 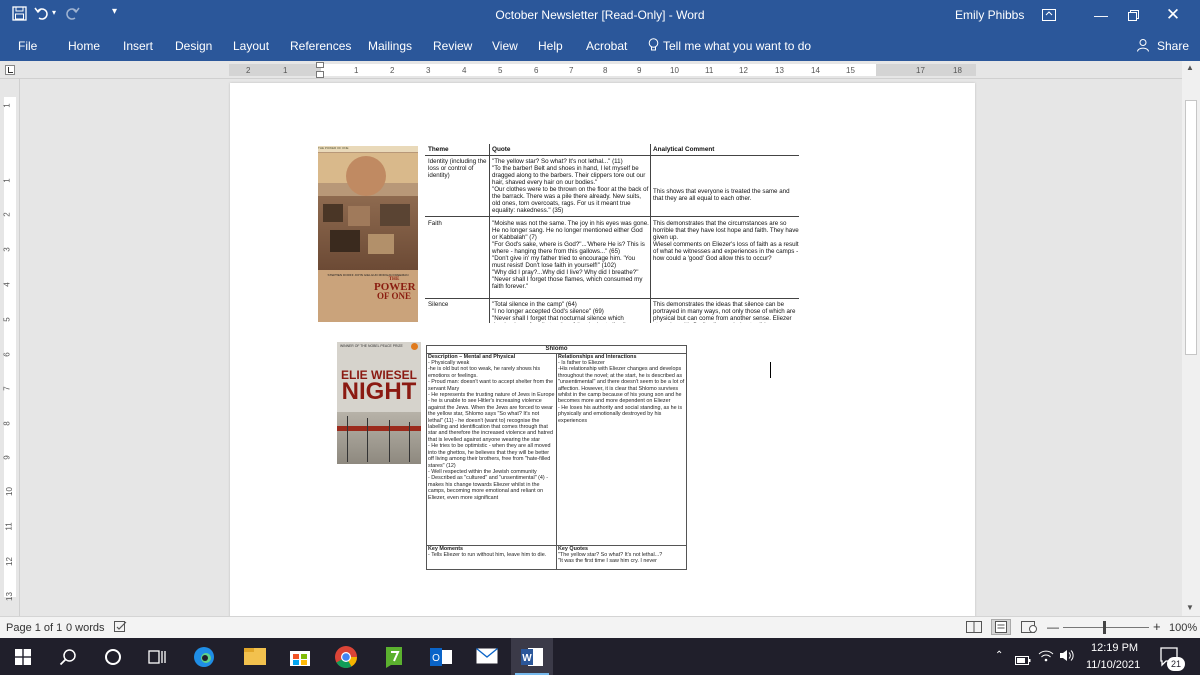 What do you see at coordinates (1191, 227) in the screenshot?
I see `scroll-thumb` at bounding box center [1191, 227].